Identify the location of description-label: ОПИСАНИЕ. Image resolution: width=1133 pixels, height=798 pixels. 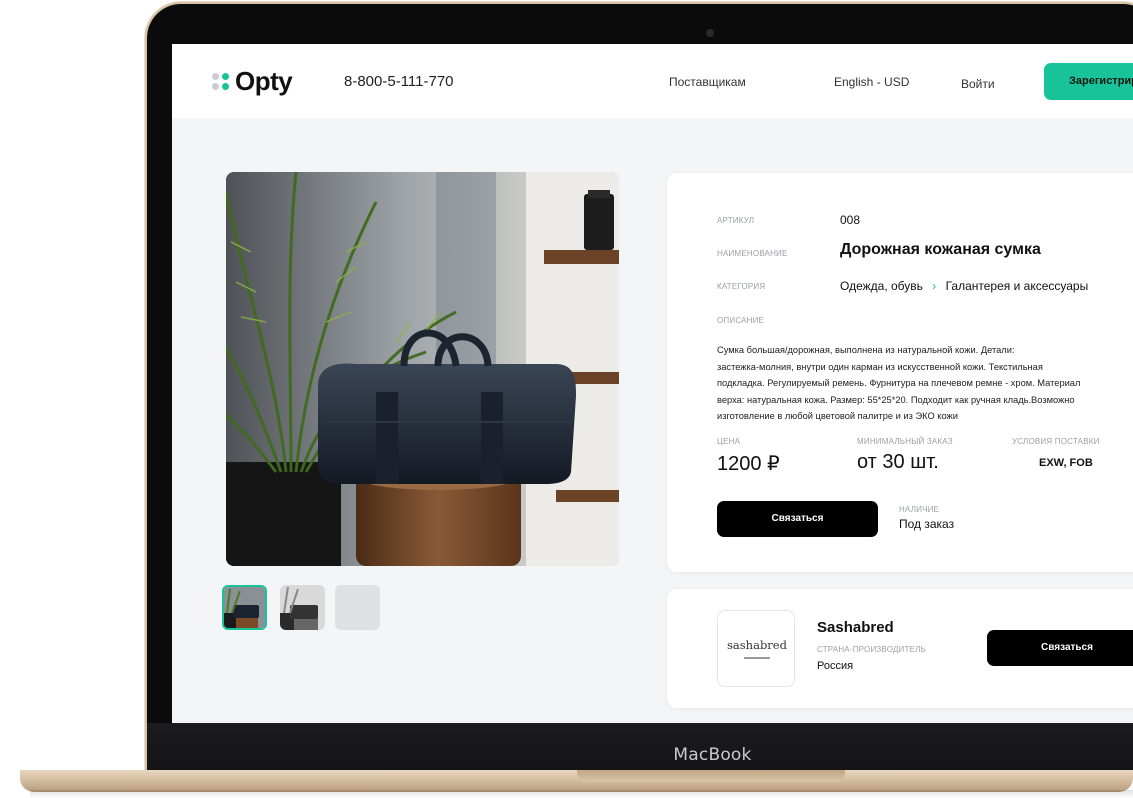
(741, 320).